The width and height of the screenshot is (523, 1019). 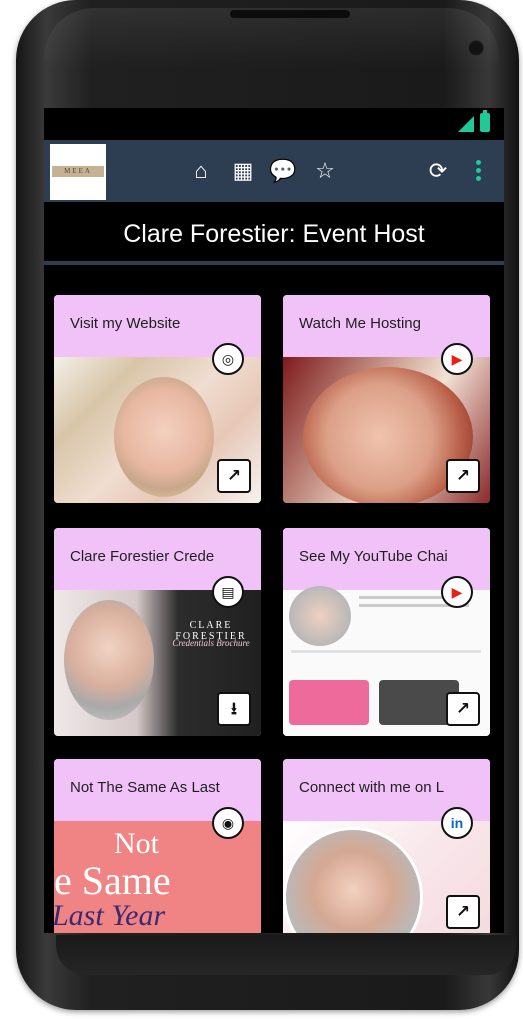 I want to click on battery-icon, so click(x=485, y=121).